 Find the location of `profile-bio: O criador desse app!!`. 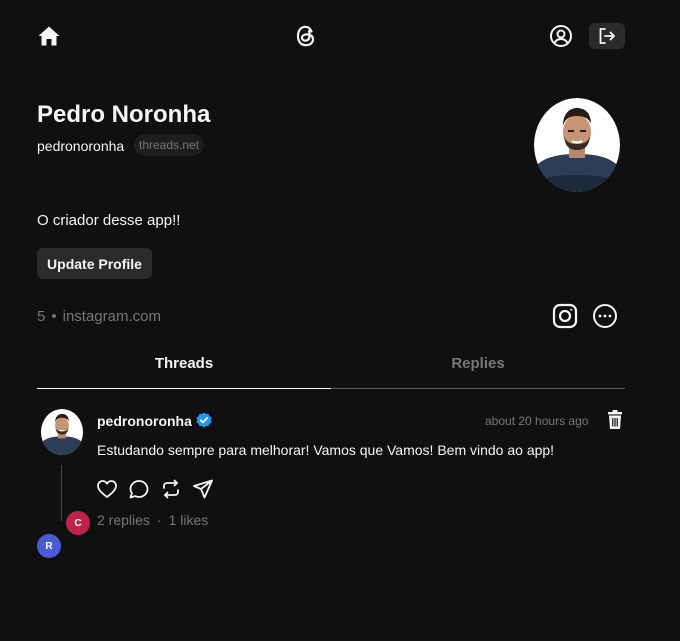

profile-bio: O criador desse app!! is located at coordinates (109, 220).